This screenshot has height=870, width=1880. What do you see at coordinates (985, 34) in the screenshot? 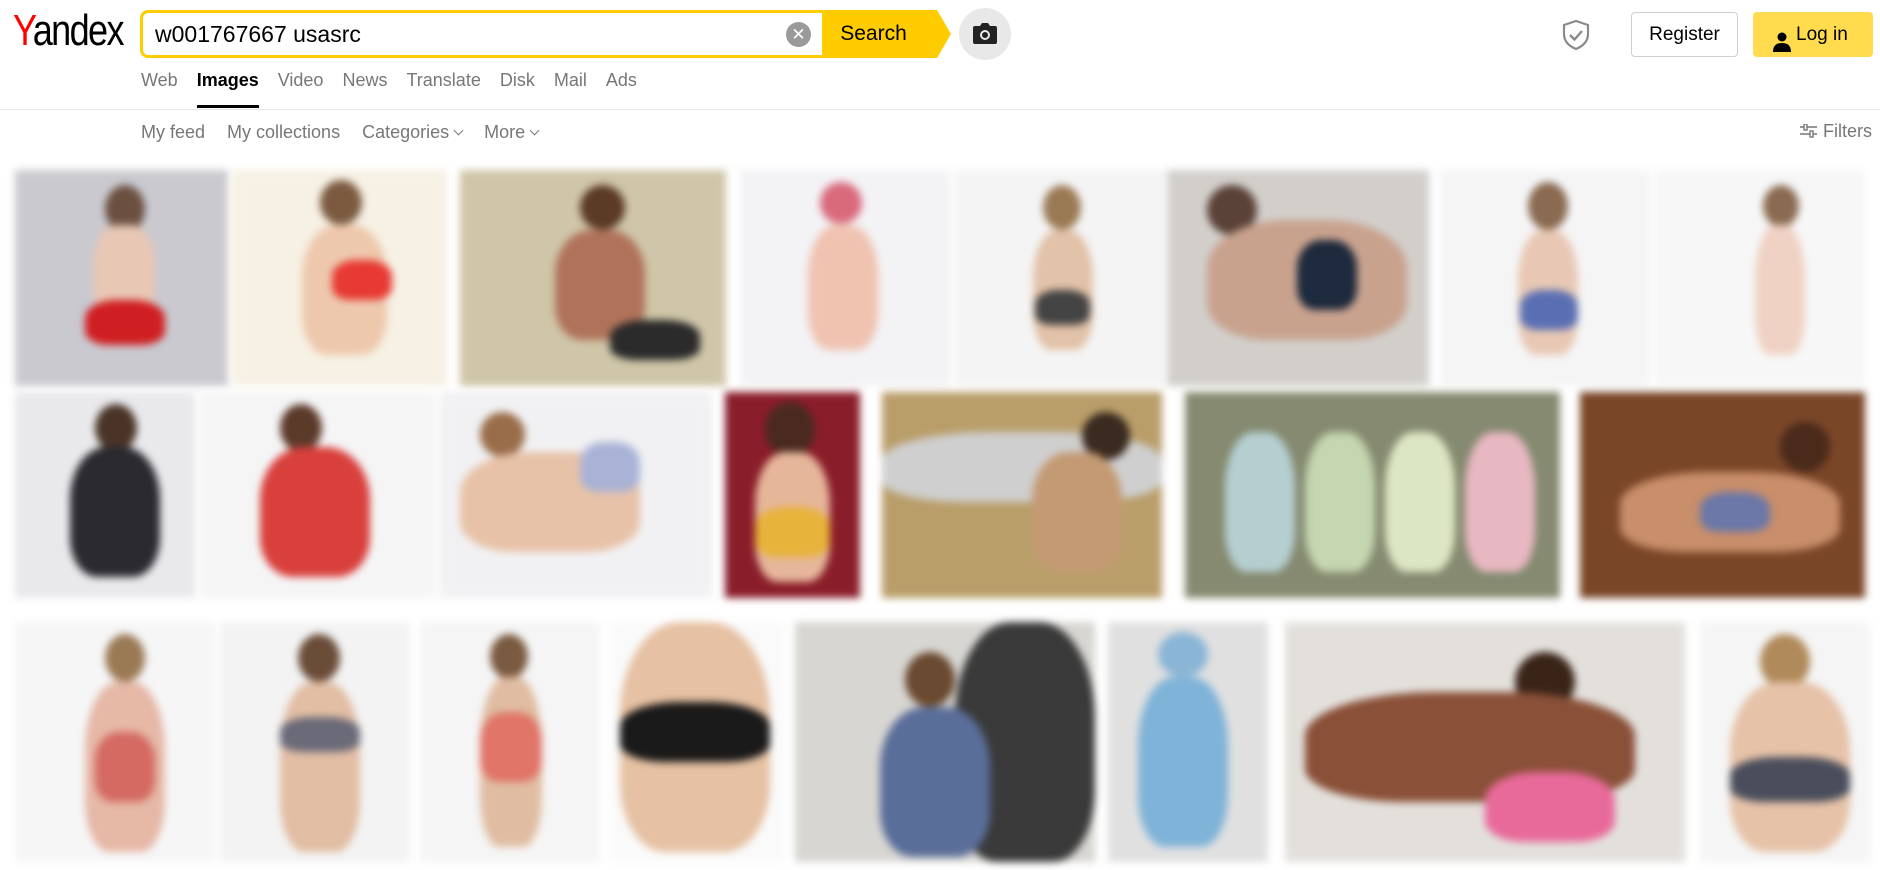
I see `camera-icon` at bounding box center [985, 34].